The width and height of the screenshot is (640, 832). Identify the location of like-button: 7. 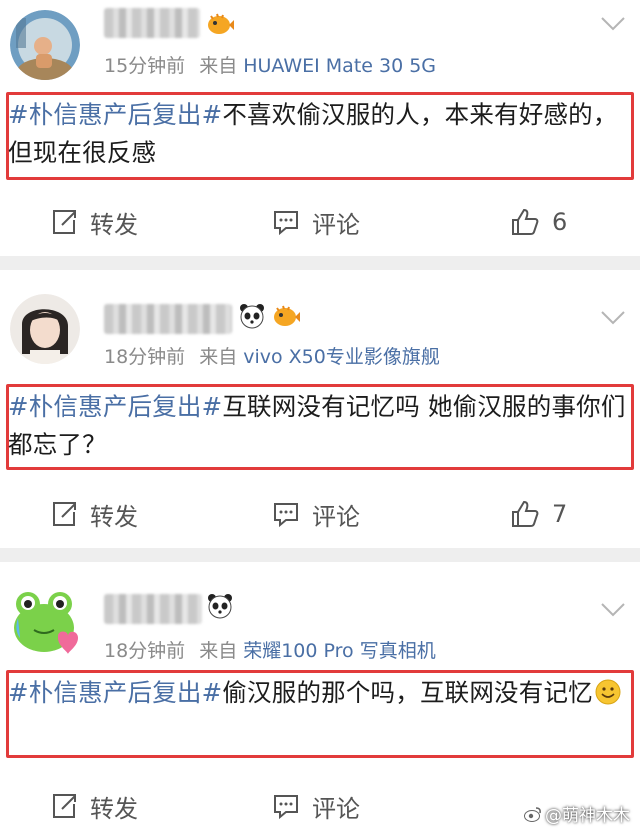
(538, 514).